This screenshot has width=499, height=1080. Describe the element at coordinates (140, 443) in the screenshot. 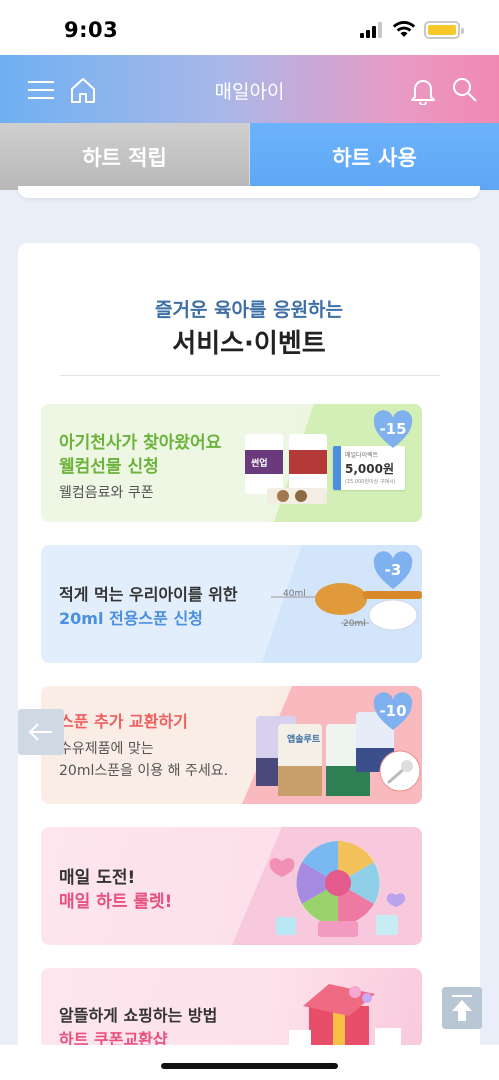

I see `card-title: 아기천사가 찾아왔어요` at that location.